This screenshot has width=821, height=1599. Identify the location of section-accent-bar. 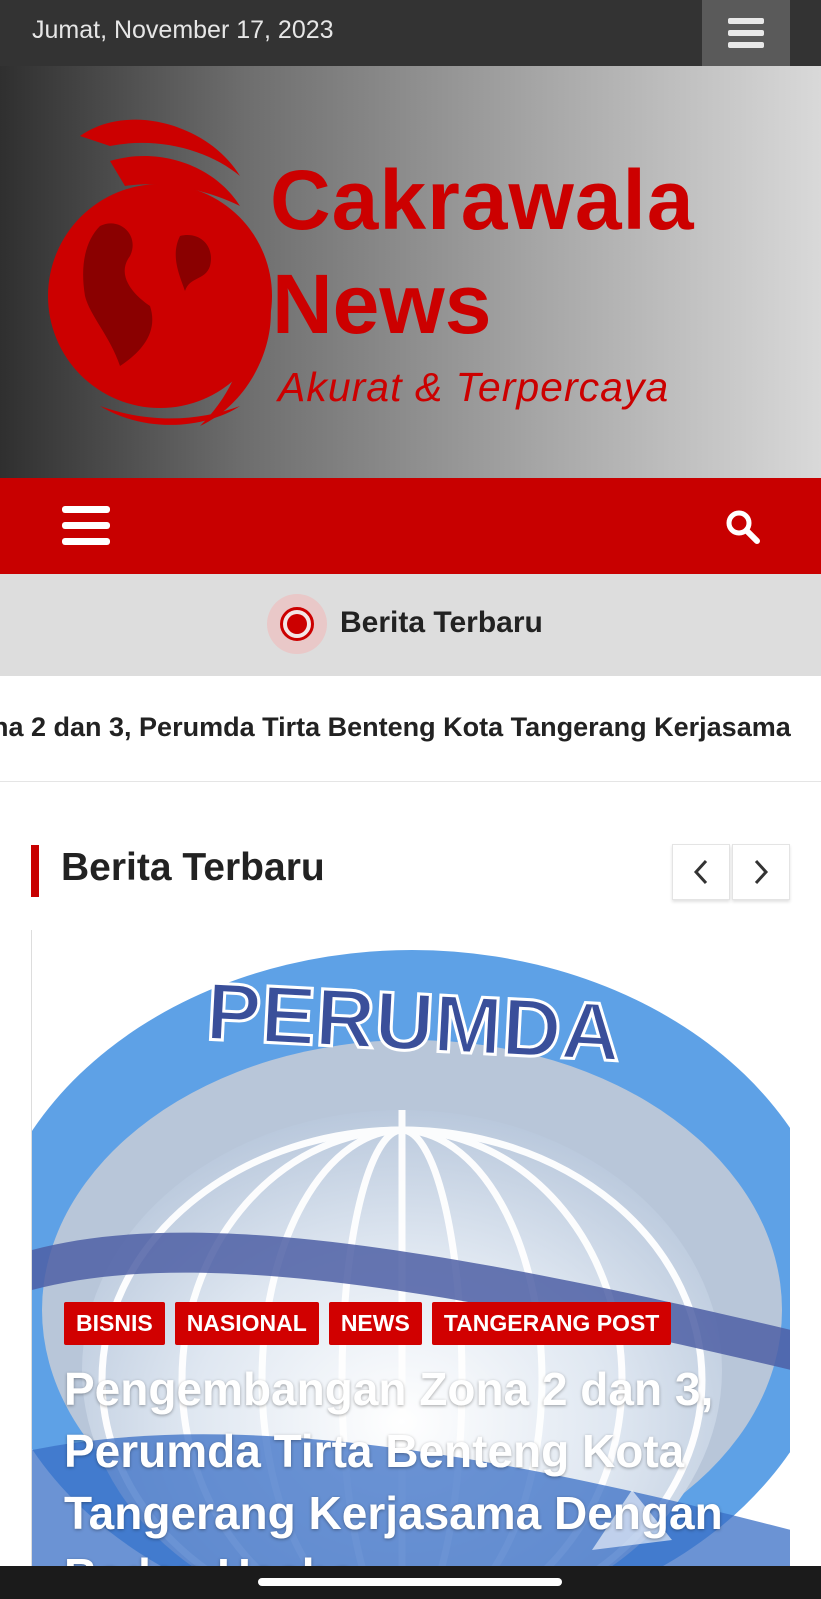
(35, 871).